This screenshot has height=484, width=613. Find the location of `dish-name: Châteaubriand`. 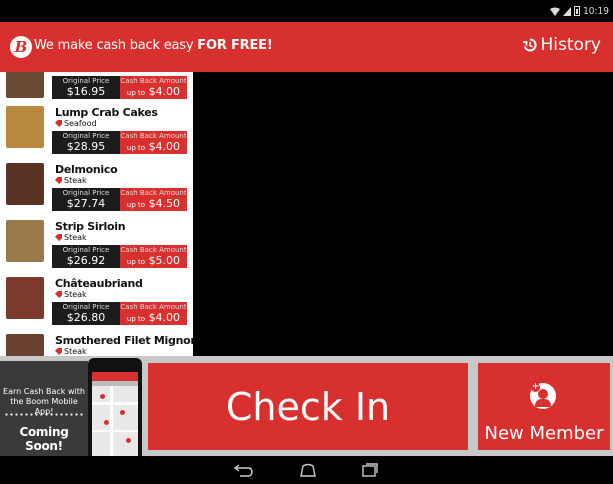

dish-name: Châteaubriand is located at coordinates (99, 283).